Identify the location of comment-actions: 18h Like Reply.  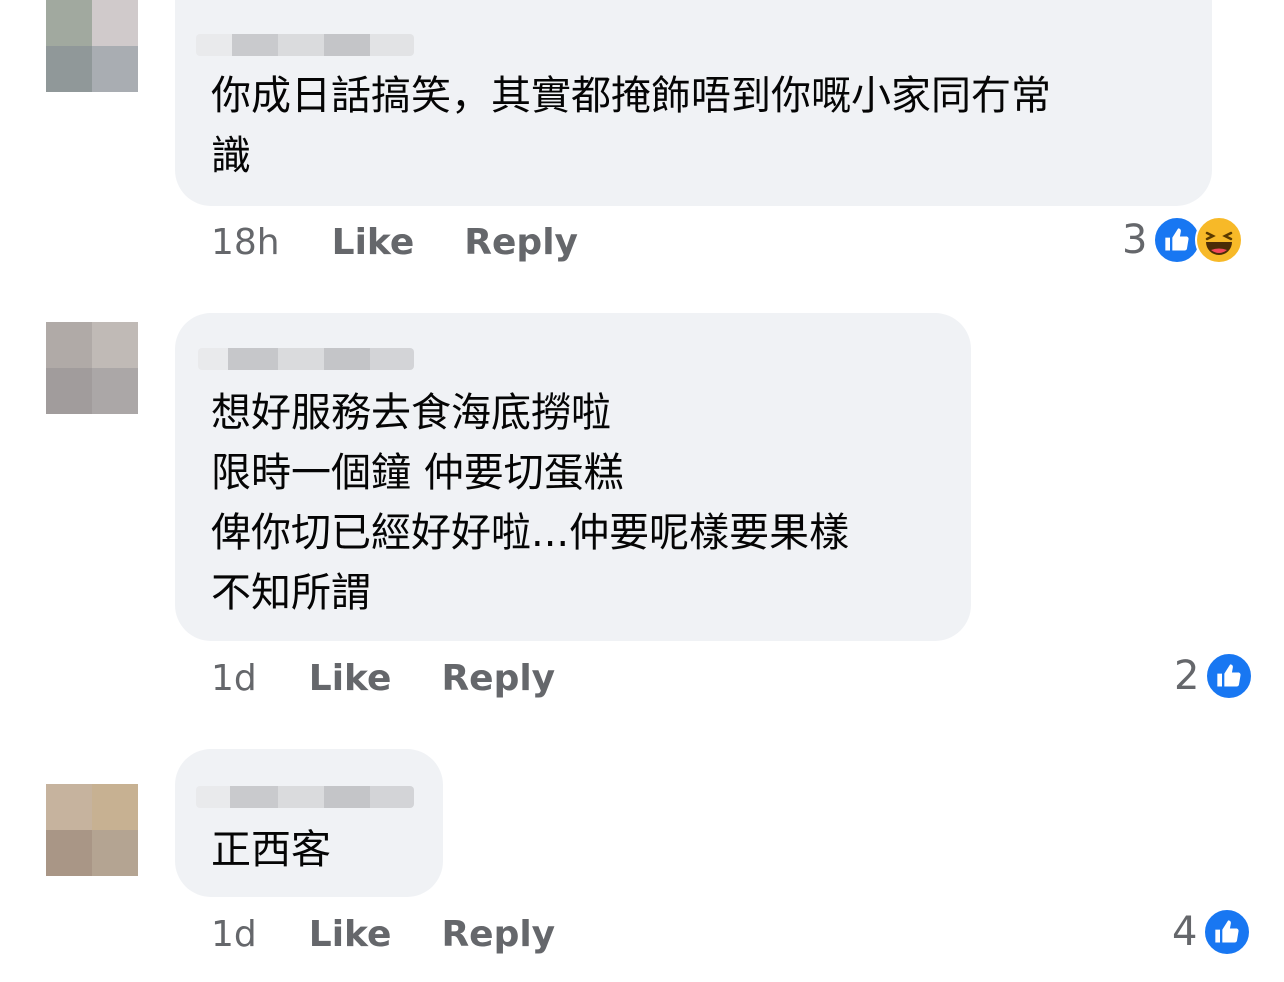
(394, 242).